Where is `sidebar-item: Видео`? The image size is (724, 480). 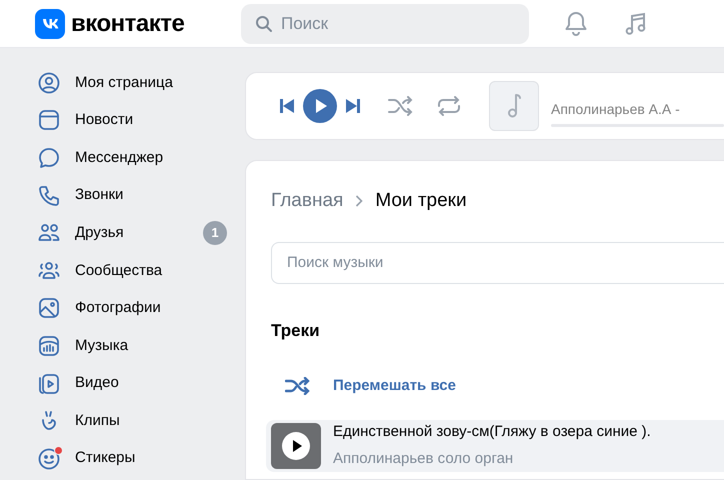
sidebar-item: Видео is located at coordinates (133, 383).